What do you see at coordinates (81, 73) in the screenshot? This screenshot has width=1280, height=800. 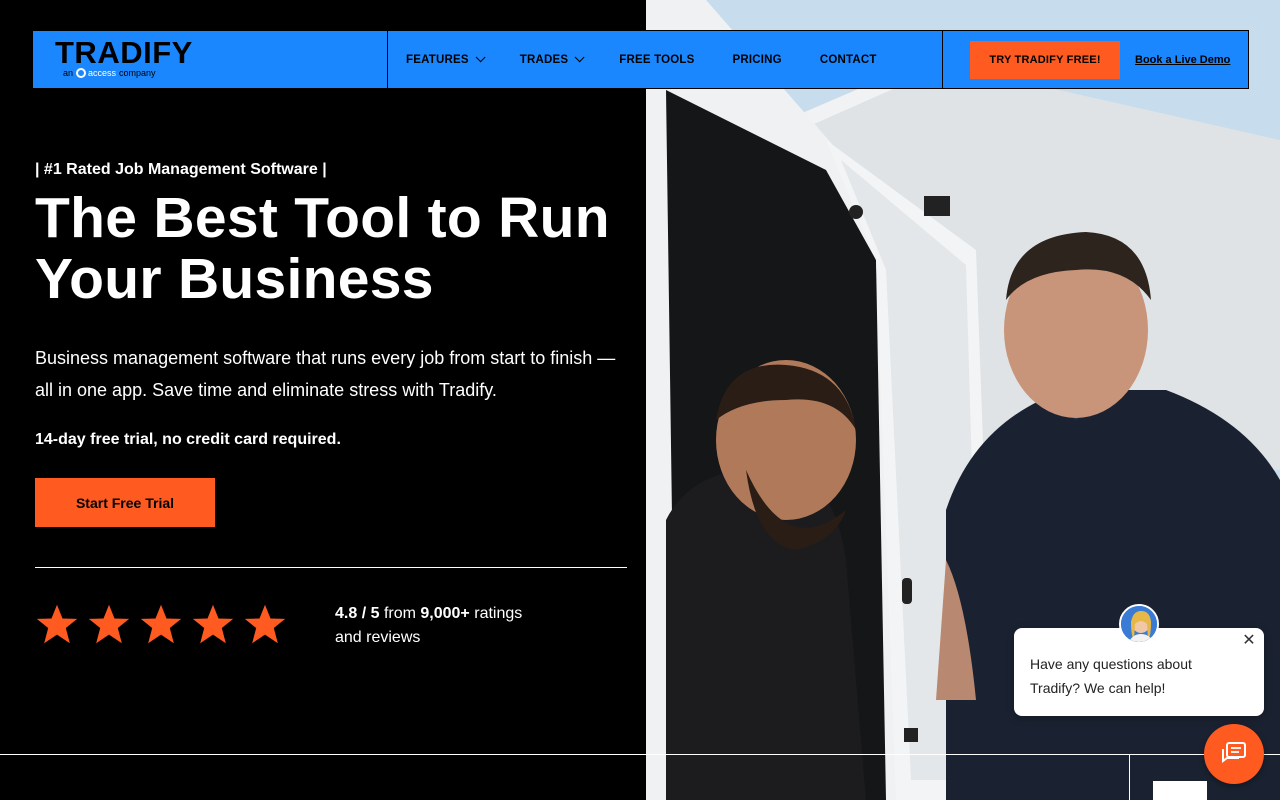 I see `access-ring-icon` at bounding box center [81, 73].